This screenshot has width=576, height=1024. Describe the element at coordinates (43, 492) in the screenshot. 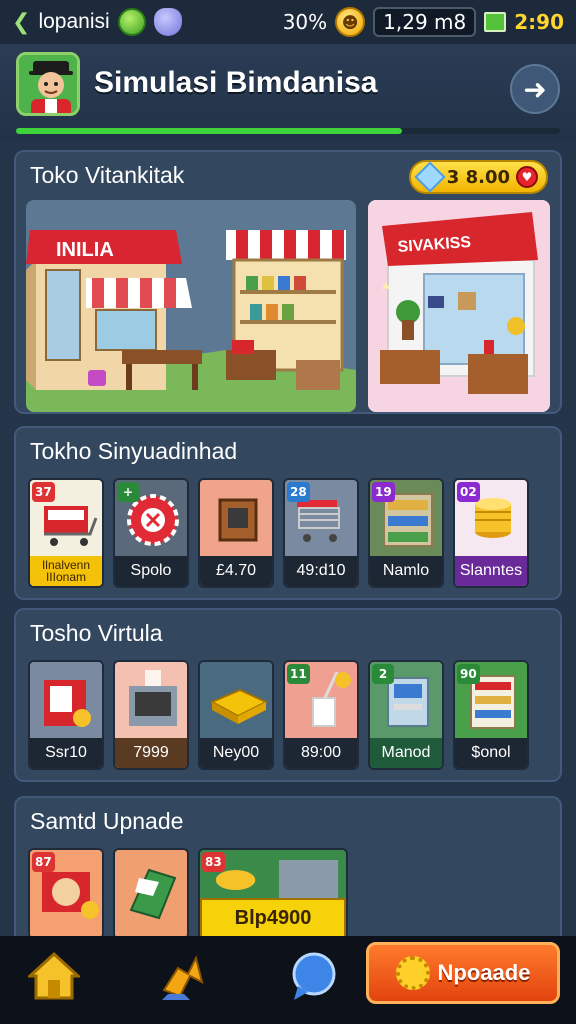

I see `item-badge: 37` at that location.